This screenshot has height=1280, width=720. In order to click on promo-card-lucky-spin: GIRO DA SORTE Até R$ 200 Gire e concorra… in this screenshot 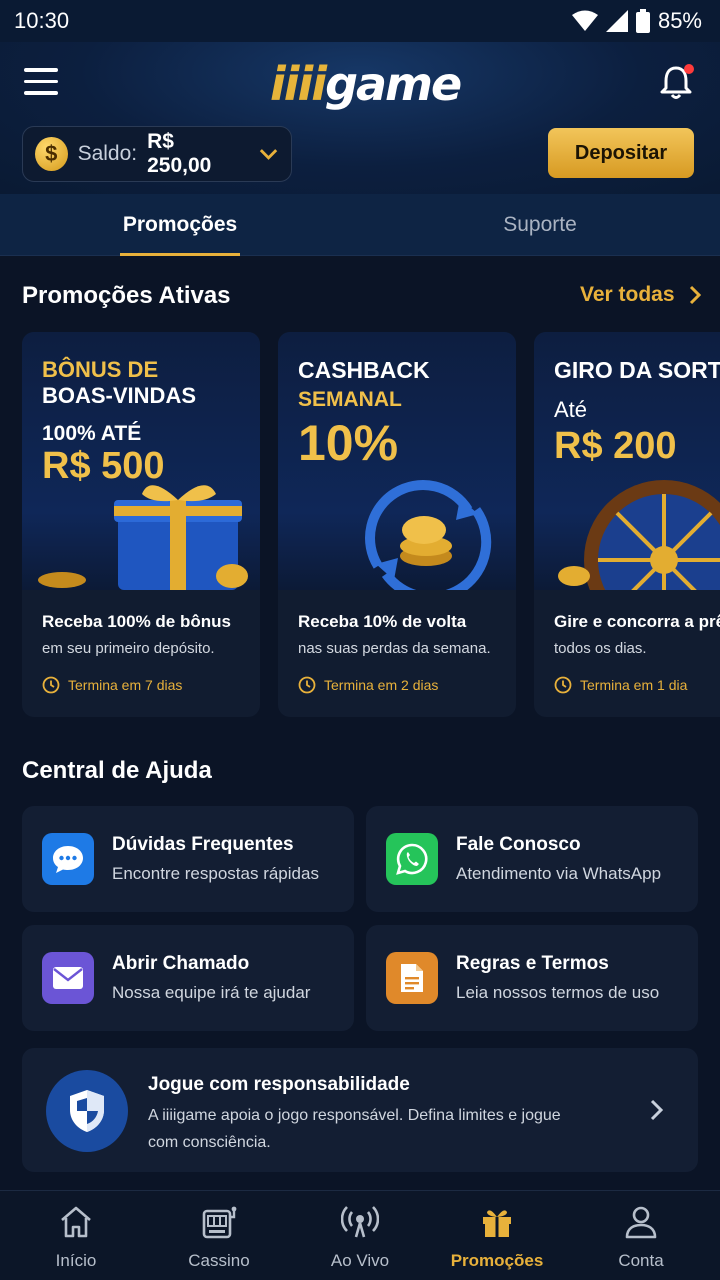, I will do `click(627, 524)`.